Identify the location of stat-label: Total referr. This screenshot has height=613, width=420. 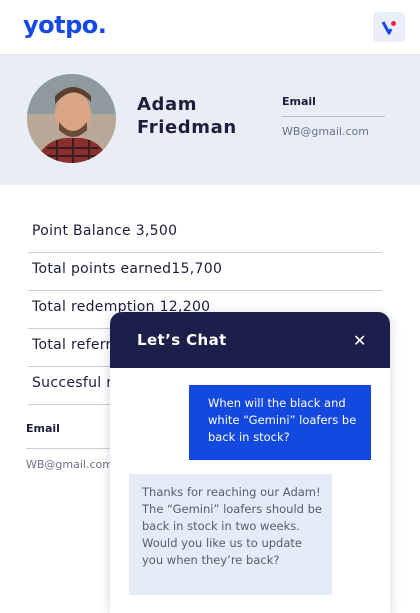
(72, 345).